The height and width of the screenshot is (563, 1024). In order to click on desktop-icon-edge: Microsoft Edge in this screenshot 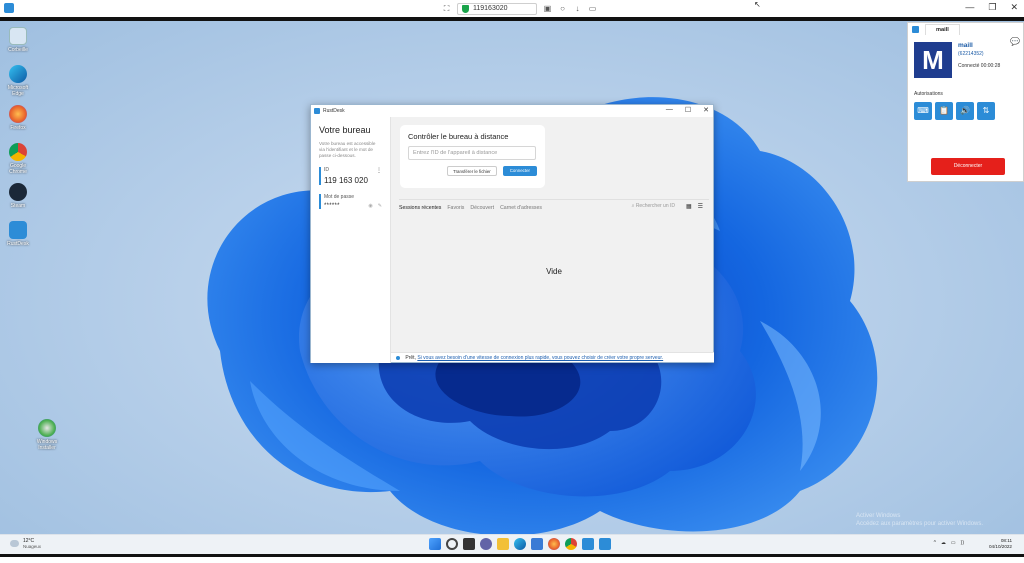, I will do `click(18, 81)`.